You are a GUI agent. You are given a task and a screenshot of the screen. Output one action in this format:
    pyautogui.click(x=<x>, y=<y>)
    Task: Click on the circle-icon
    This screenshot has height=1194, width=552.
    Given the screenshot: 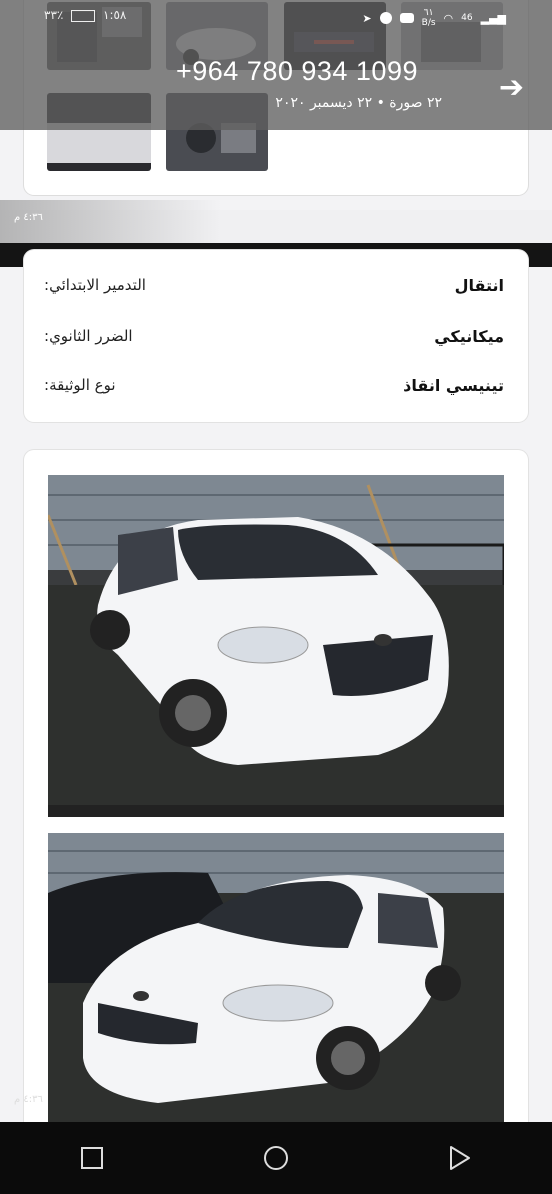 What is the action you would take?
    pyautogui.click(x=276, y=1158)
    